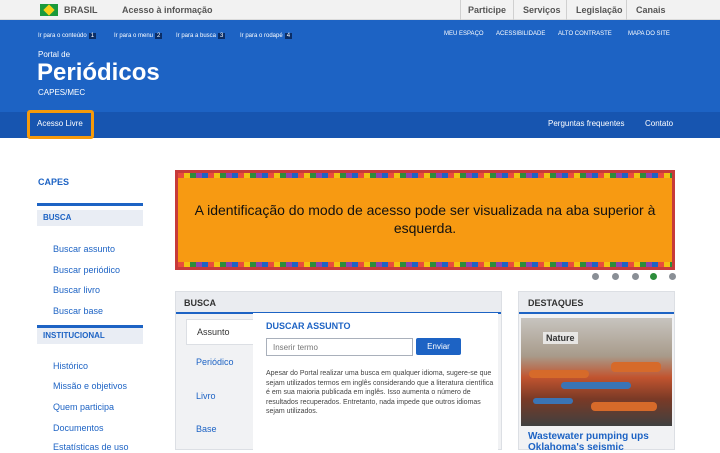 Image resolution: width=720 pixels, height=453 pixels. I want to click on portal-label: Portal de, so click(54, 54).